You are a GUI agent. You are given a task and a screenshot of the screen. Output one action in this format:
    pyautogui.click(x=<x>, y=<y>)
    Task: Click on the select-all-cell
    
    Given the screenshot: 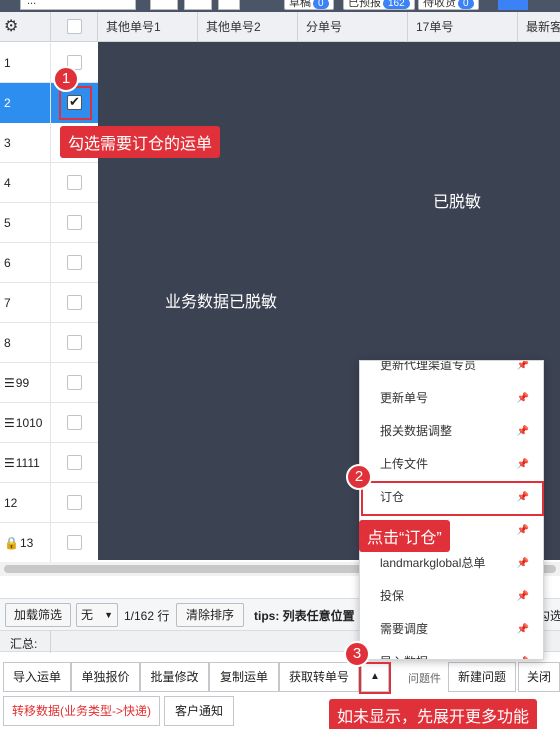 What is the action you would take?
    pyautogui.click(x=74, y=27)
    